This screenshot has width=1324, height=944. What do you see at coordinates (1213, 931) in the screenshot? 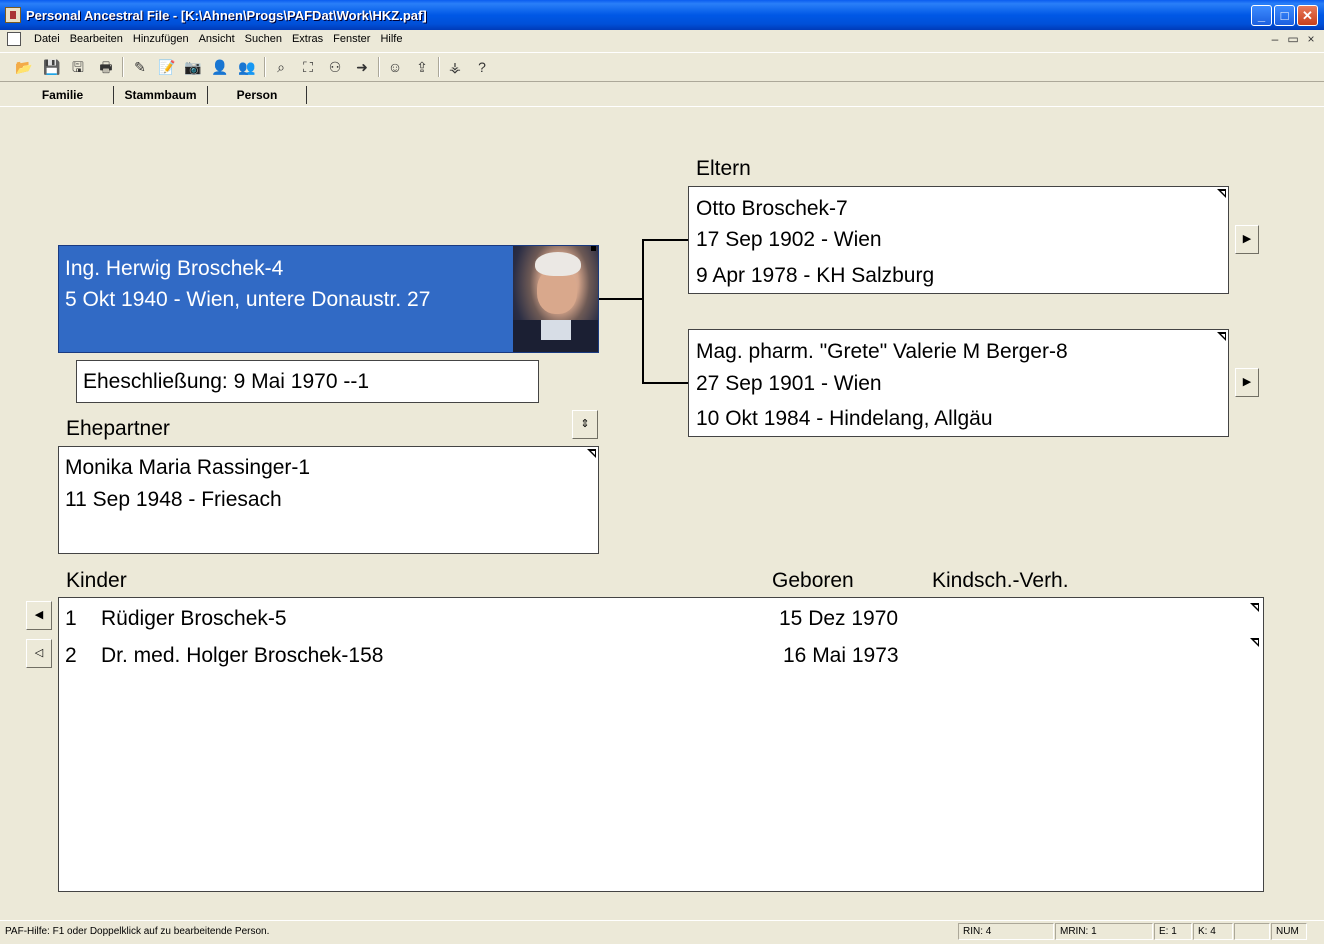
I see `status-k: K: 4` at bounding box center [1213, 931].